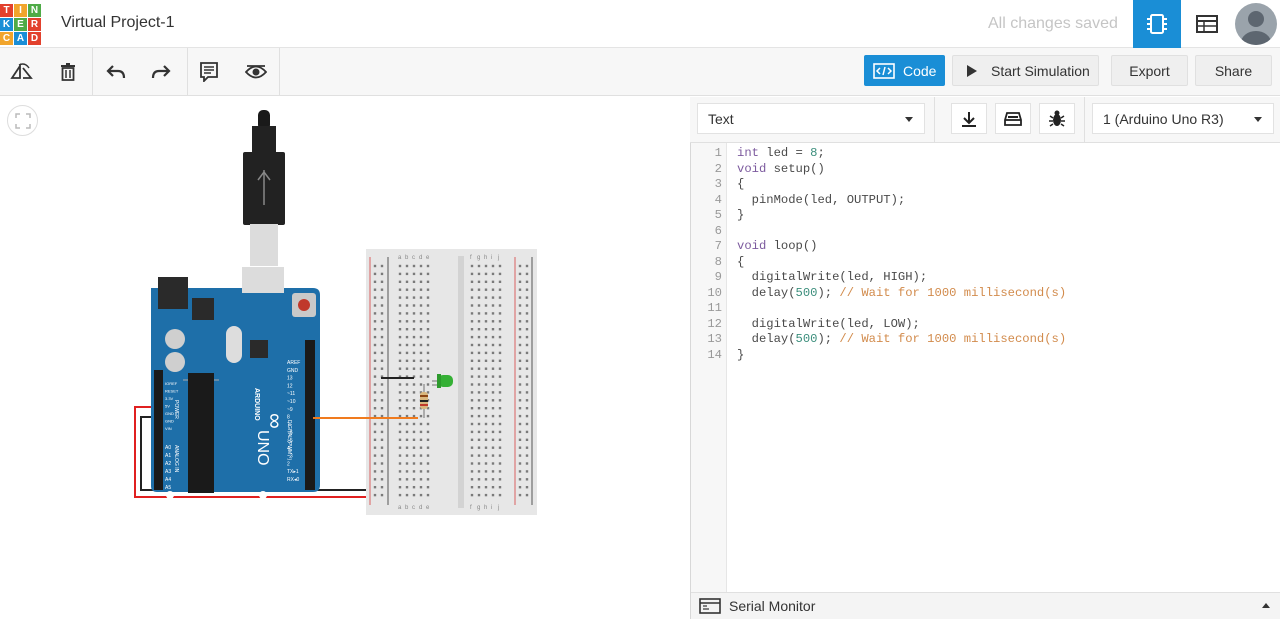  What do you see at coordinates (293, 371) in the screenshot?
I see `header-pin-label: GND` at bounding box center [293, 371].